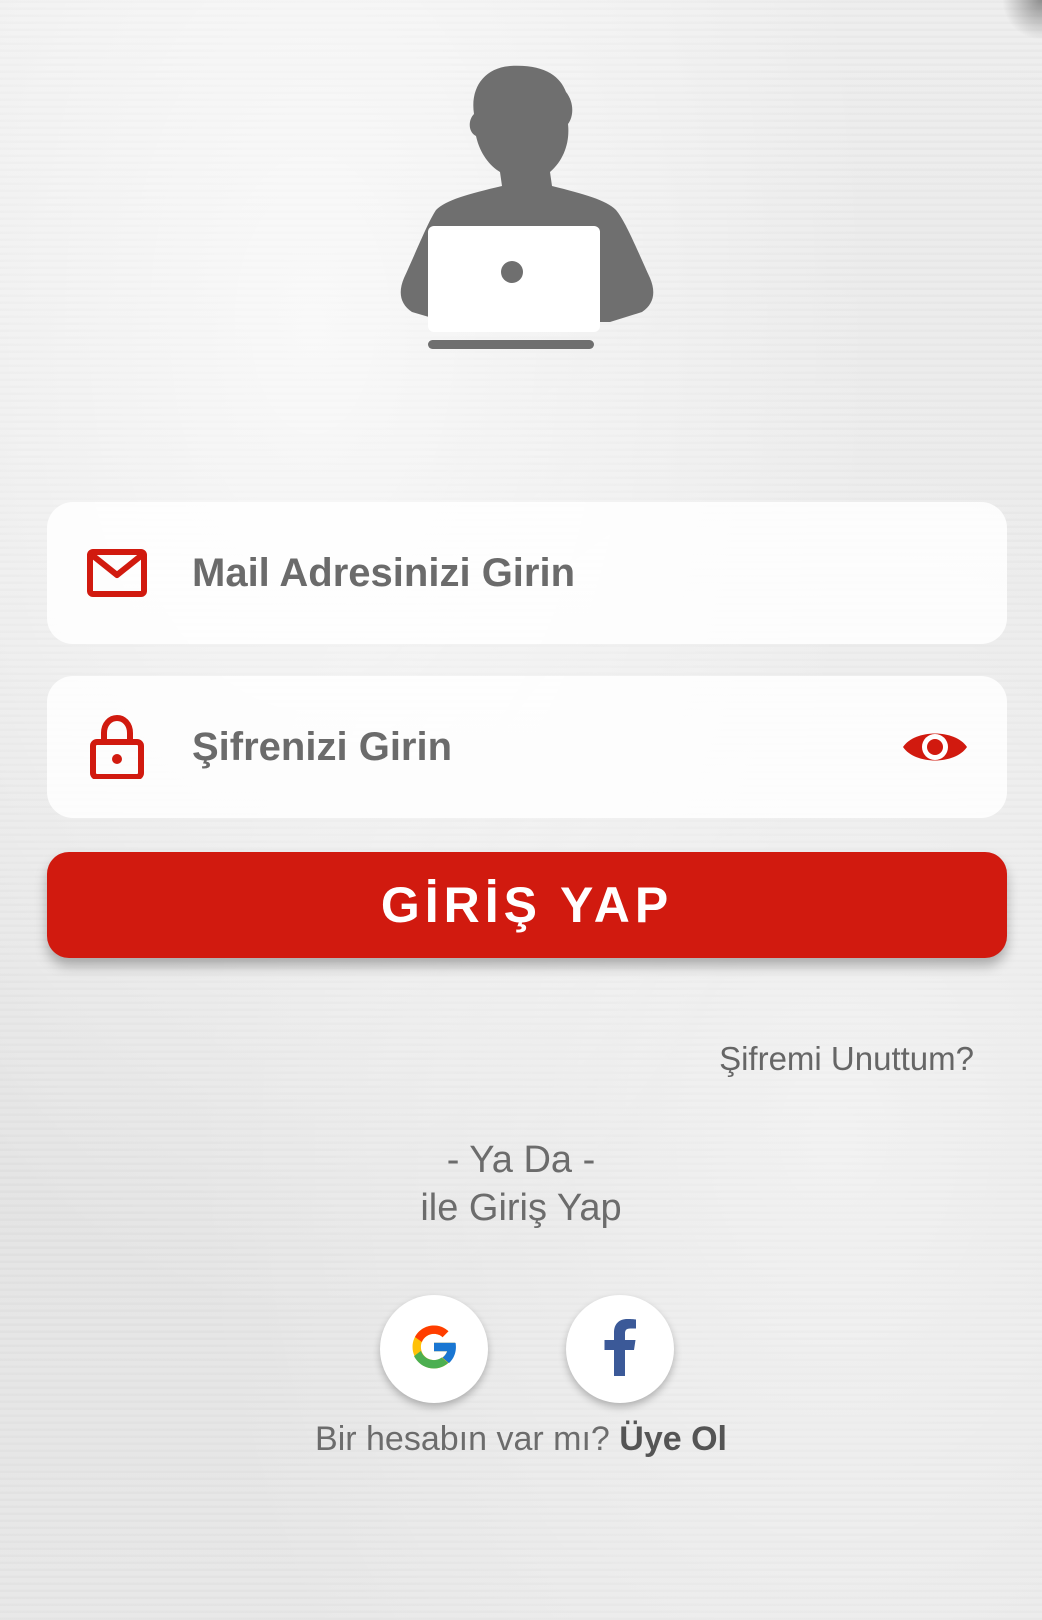 Image resolution: width=1042 pixels, height=1620 pixels. Describe the element at coordinates (117, 747) in the screenshot. I see `lock-icon` at that location.